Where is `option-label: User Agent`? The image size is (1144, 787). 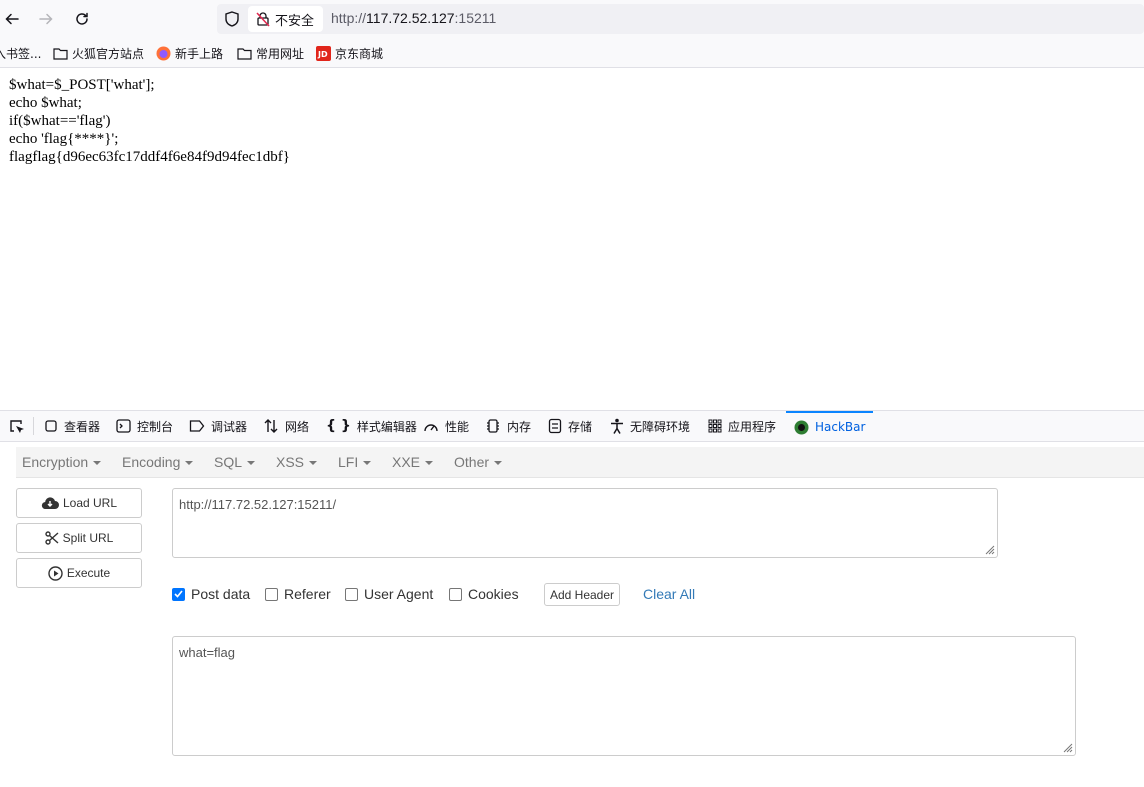 option-label: User Agent is located at coordinates (399, 594).